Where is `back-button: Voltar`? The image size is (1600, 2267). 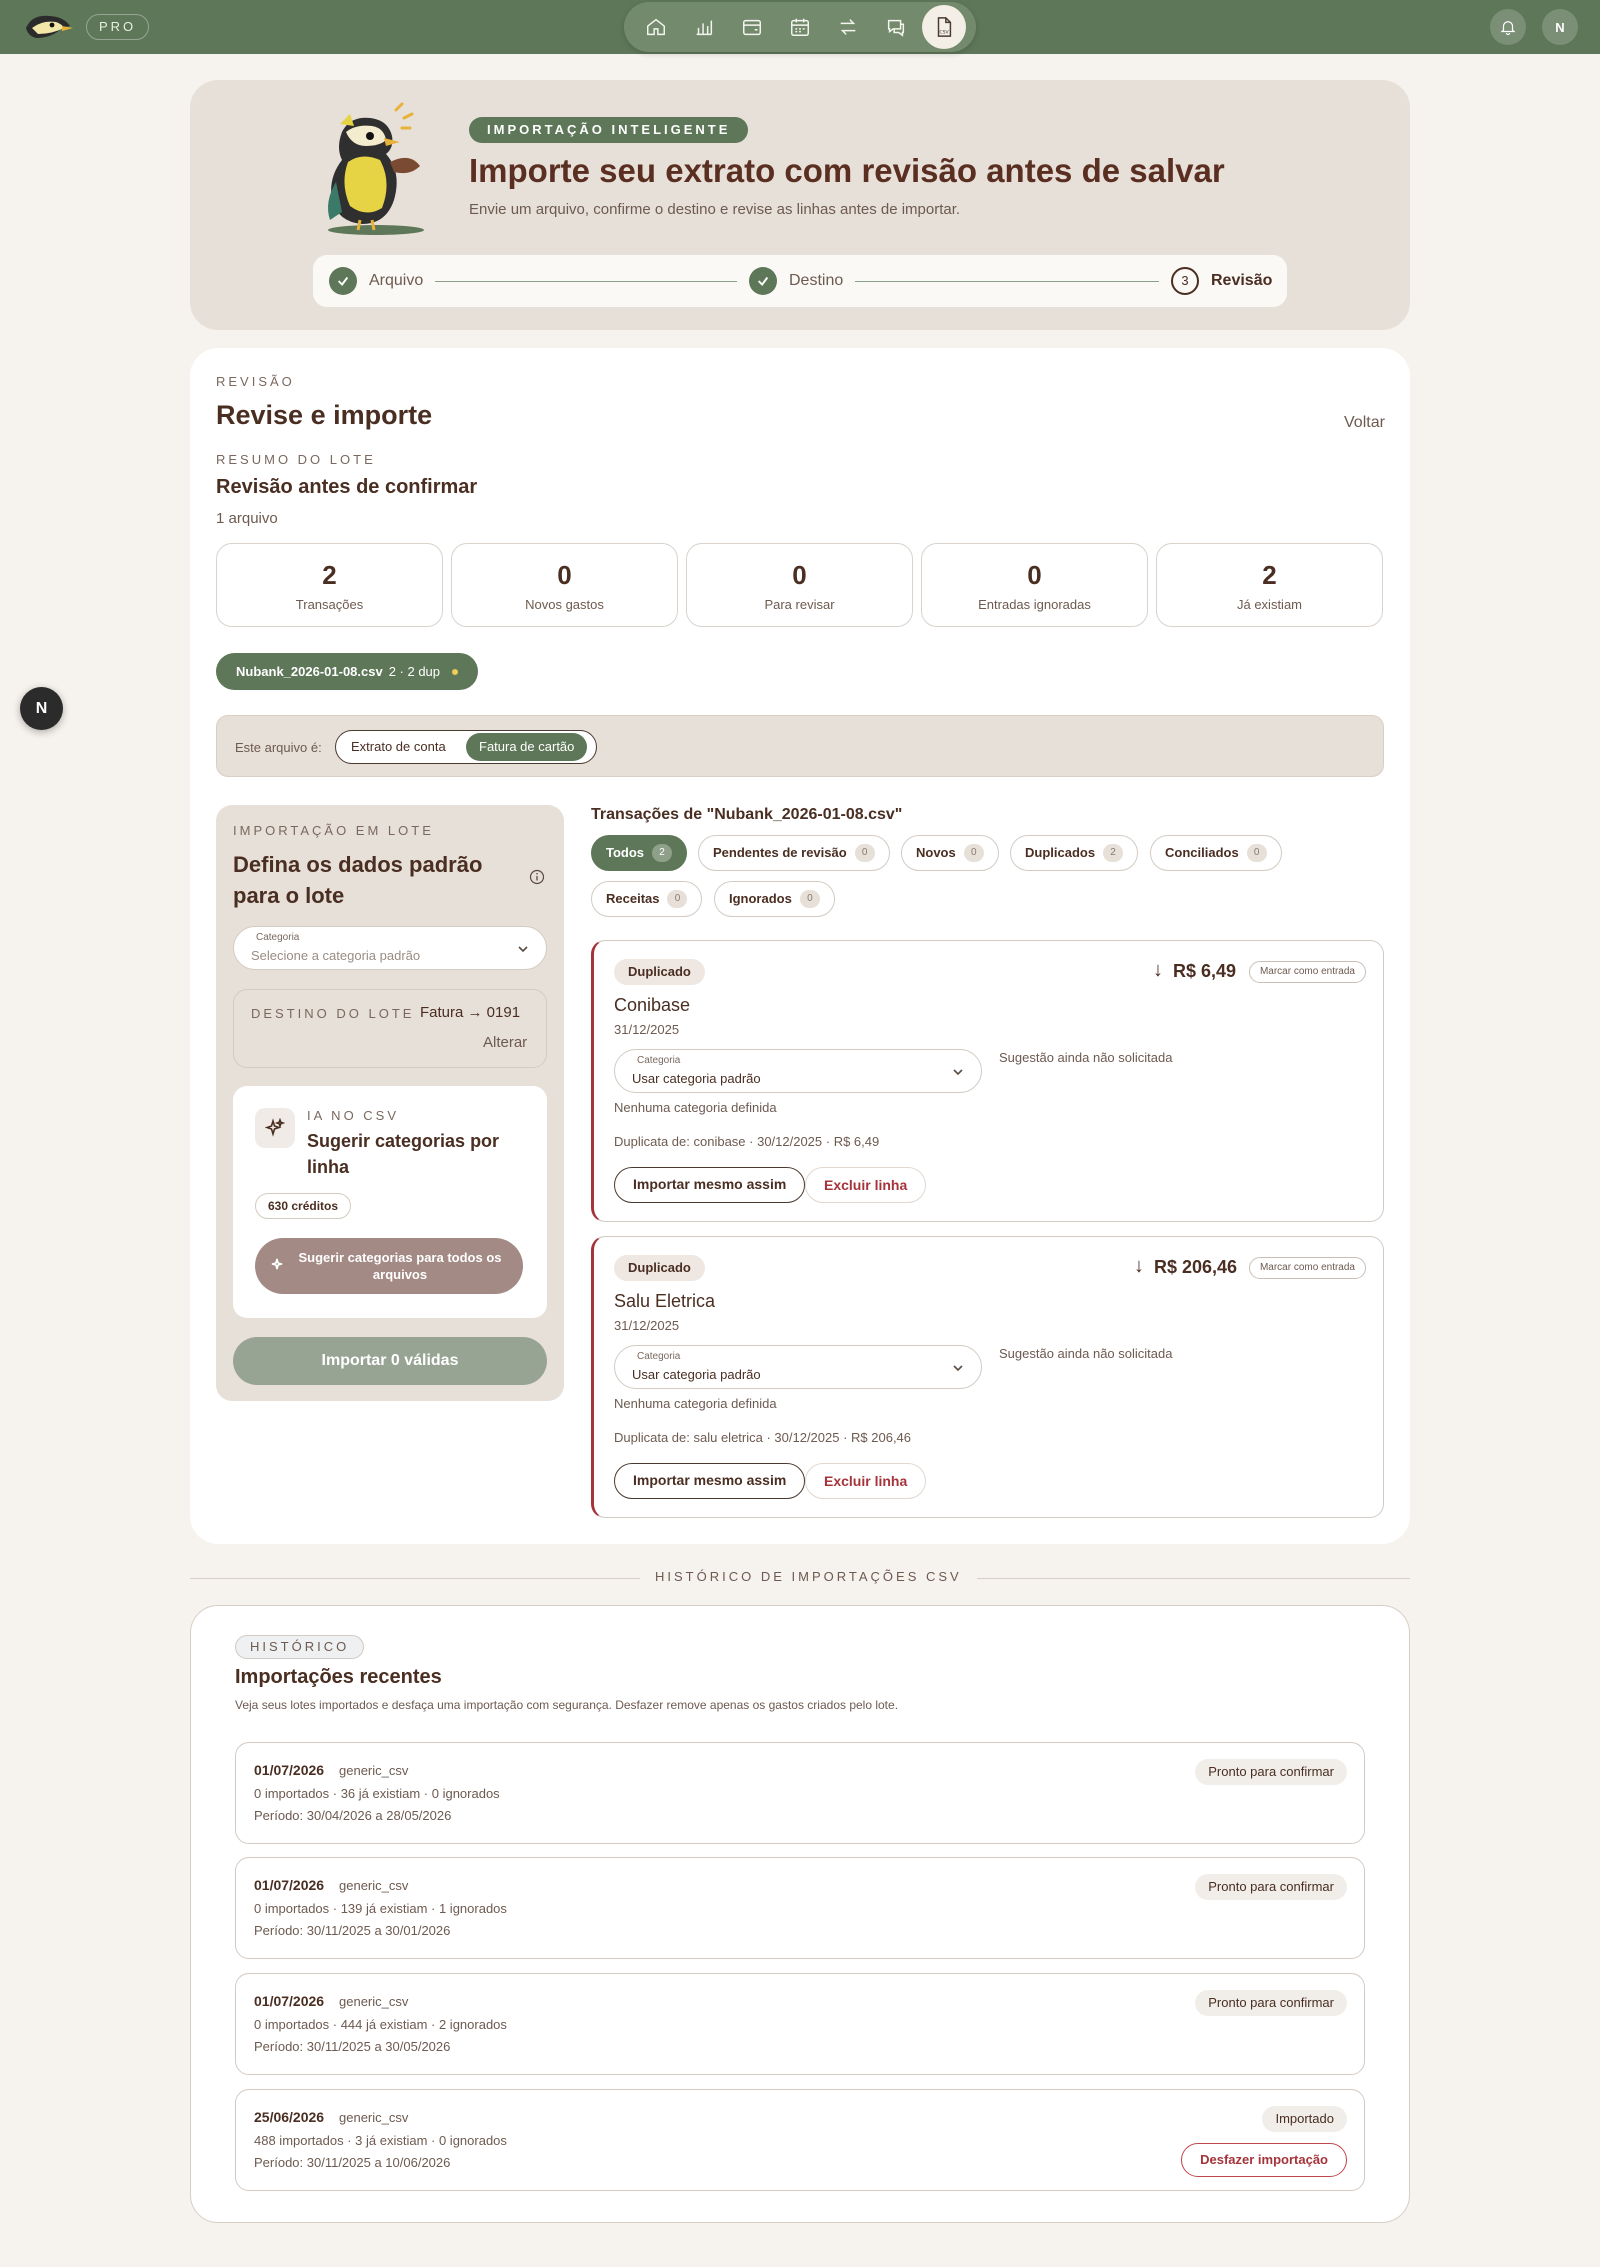
back-button: Voltar is located at coordinates (1364, 423).